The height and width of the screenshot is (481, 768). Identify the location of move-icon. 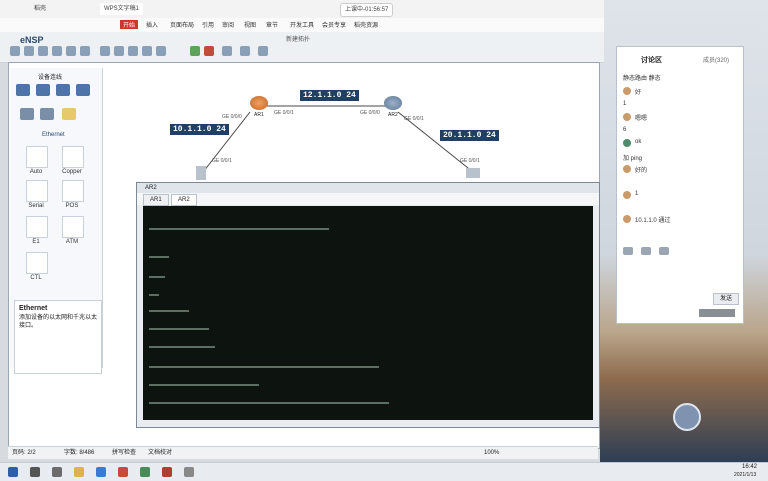
(119, 51).